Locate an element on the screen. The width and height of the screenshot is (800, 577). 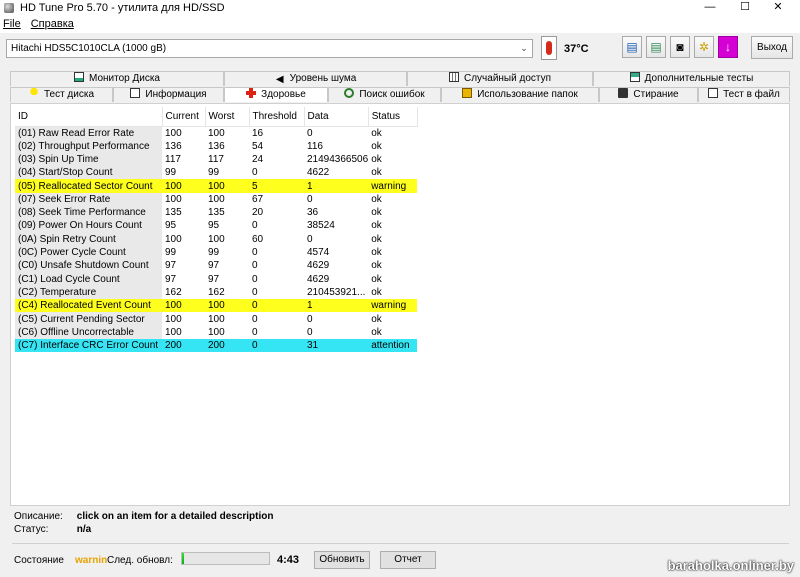
threshold-cell: 24 is located at coordinates (258, 159).